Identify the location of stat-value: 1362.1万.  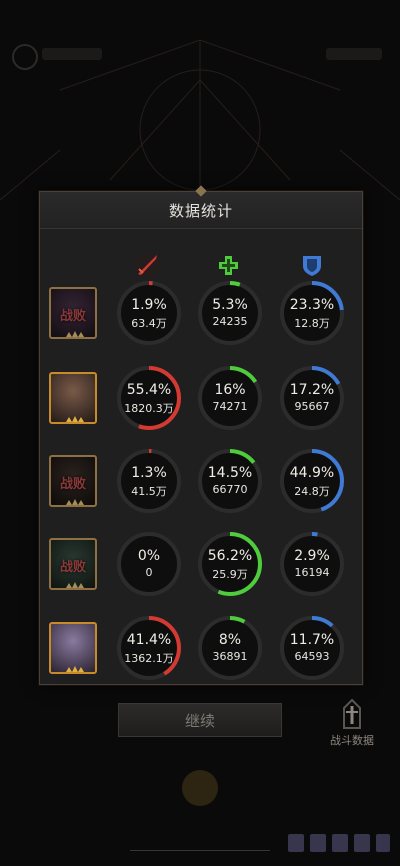
(149, 658).